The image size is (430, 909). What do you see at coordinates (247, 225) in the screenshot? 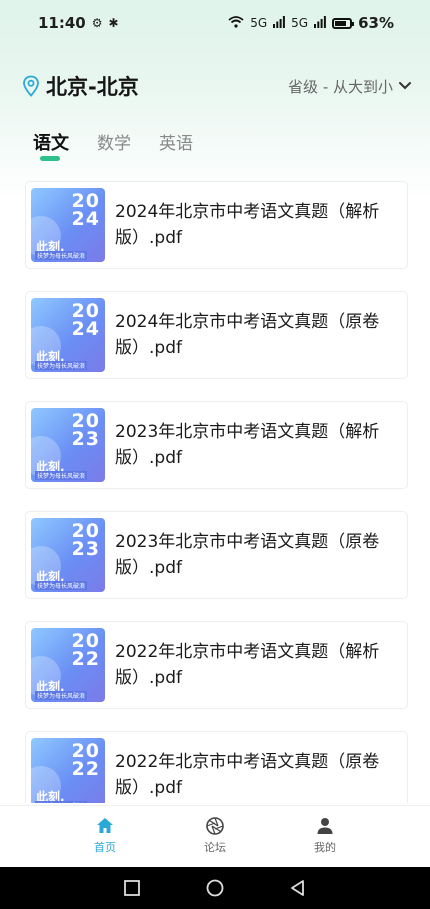
I see `file-title: 2024年北京市中考语文真题（解析版）.pdf` at bounding box center [247, 225].